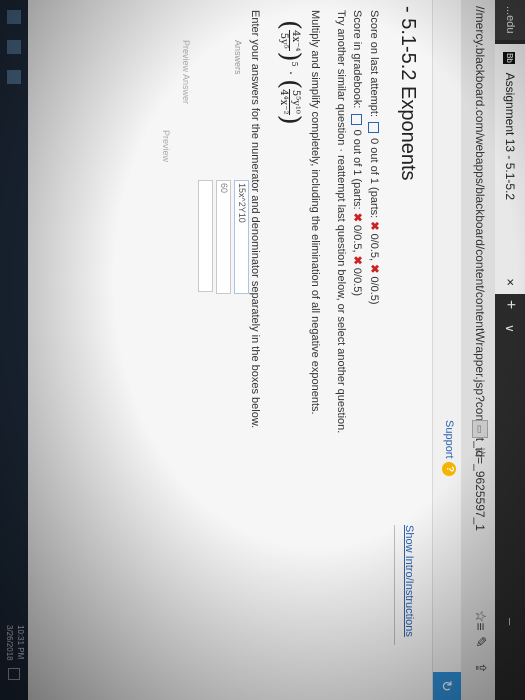  I want to click on grade-box-icon, so click(357, 119).